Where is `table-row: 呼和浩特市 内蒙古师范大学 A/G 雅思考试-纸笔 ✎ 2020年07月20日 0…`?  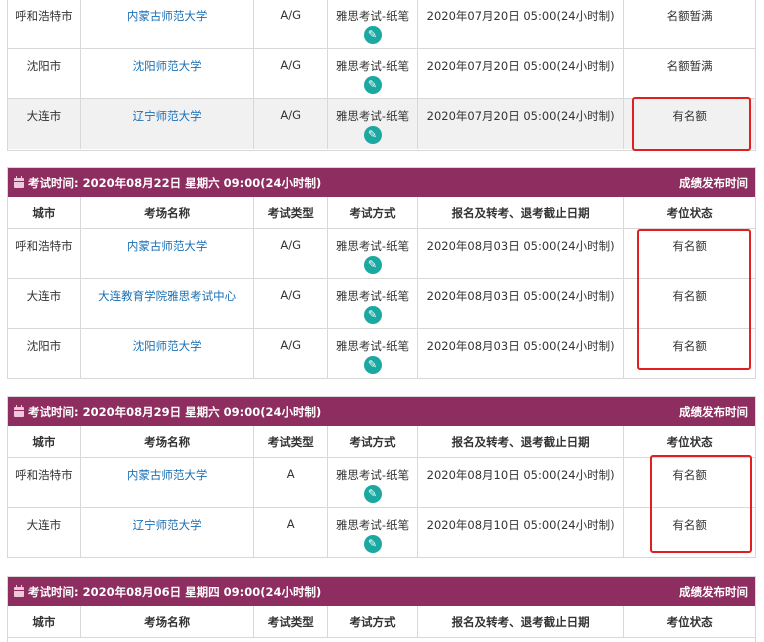 table-row: 呼和浩特市 内蒙古师范大学 A/G 雅思考试-纸笔 ✎ 2020年07月20日 0… is located at coordinates (381, 24).